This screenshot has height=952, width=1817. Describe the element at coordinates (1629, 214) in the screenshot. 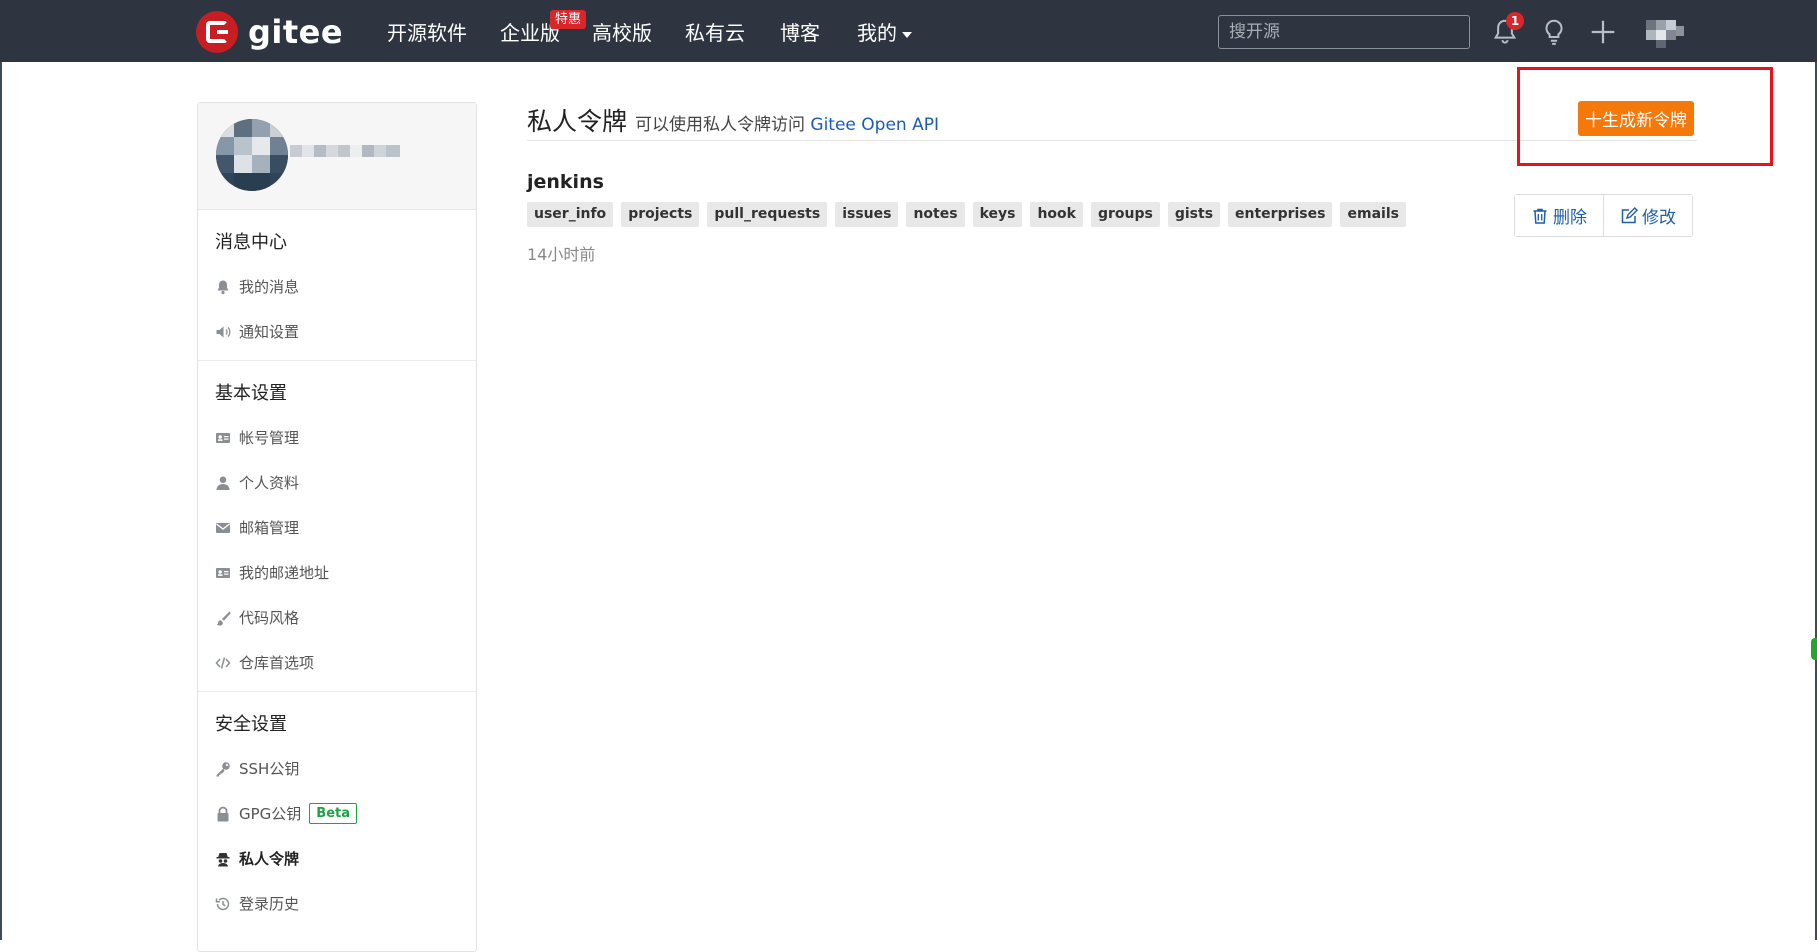

I see `edit-icon` at that location.